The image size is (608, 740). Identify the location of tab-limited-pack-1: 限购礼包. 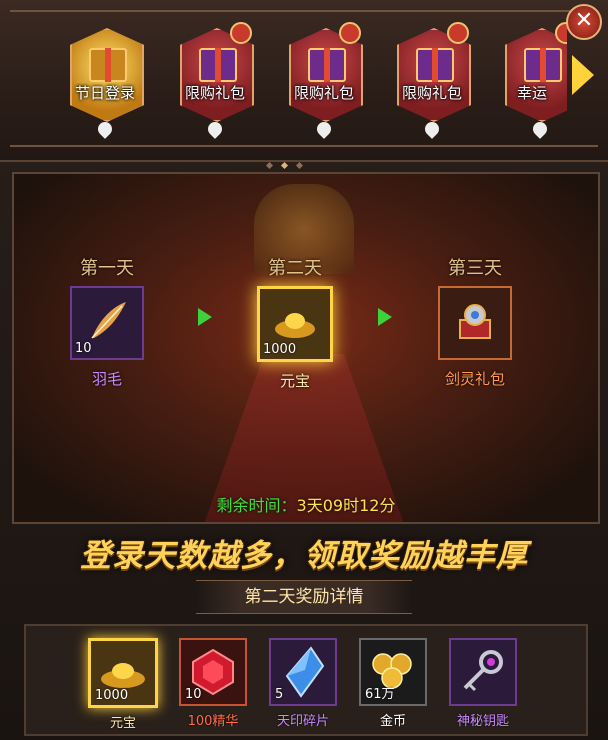
(215, 80).